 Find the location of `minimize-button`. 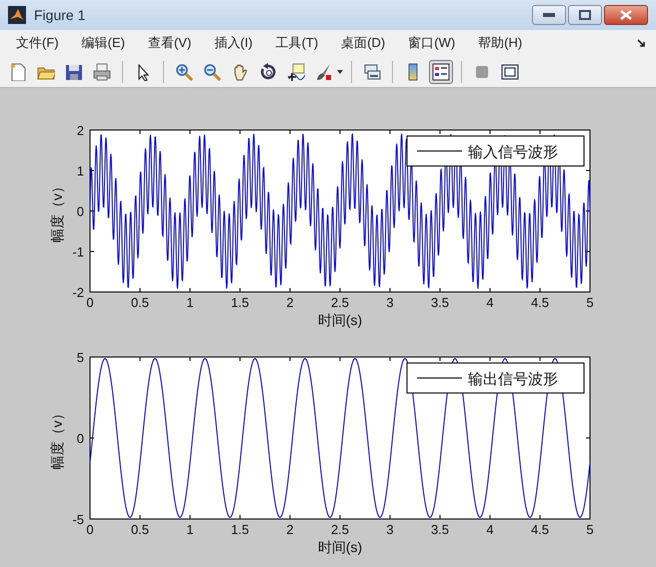

minimize-button is located at coordinates (549, 15).